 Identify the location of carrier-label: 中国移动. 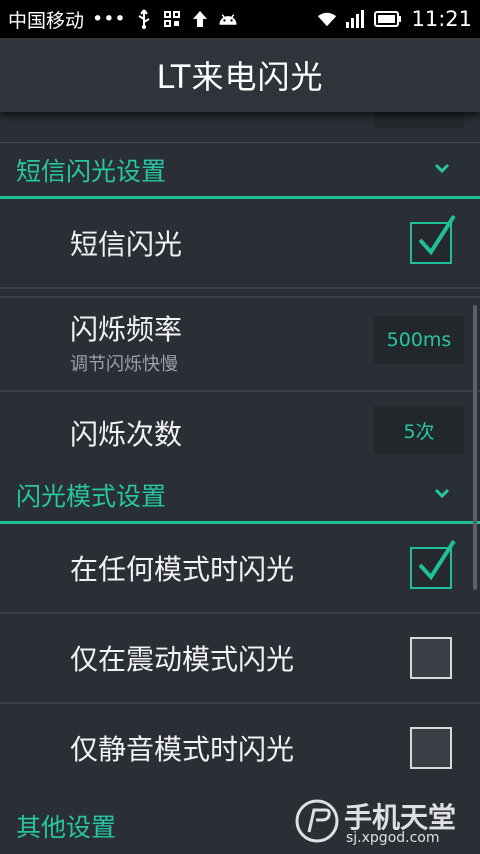
(46, 20).